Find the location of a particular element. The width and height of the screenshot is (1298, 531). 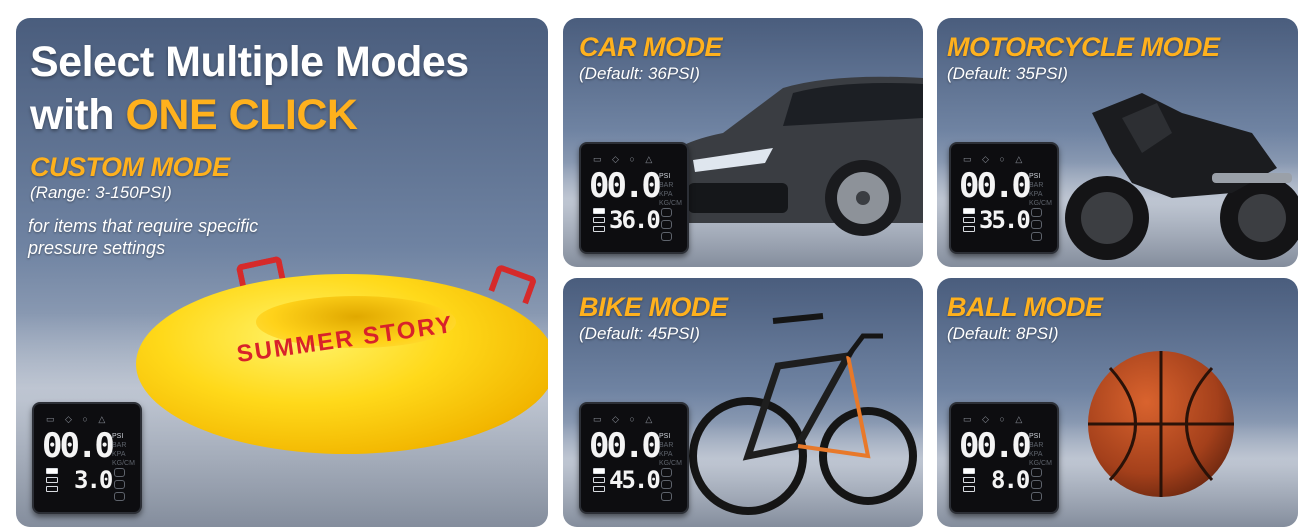

bicycle-image is located at coordinates (803, 414).